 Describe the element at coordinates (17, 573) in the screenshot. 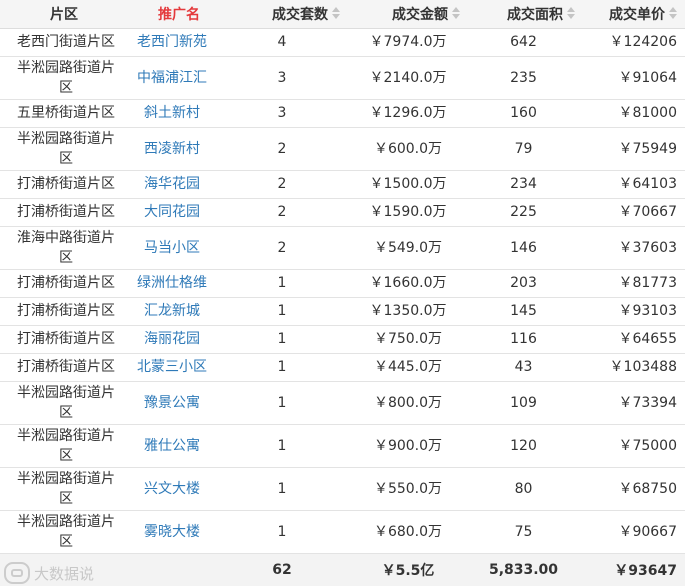

I see `watermark-logo-icon` at that location.